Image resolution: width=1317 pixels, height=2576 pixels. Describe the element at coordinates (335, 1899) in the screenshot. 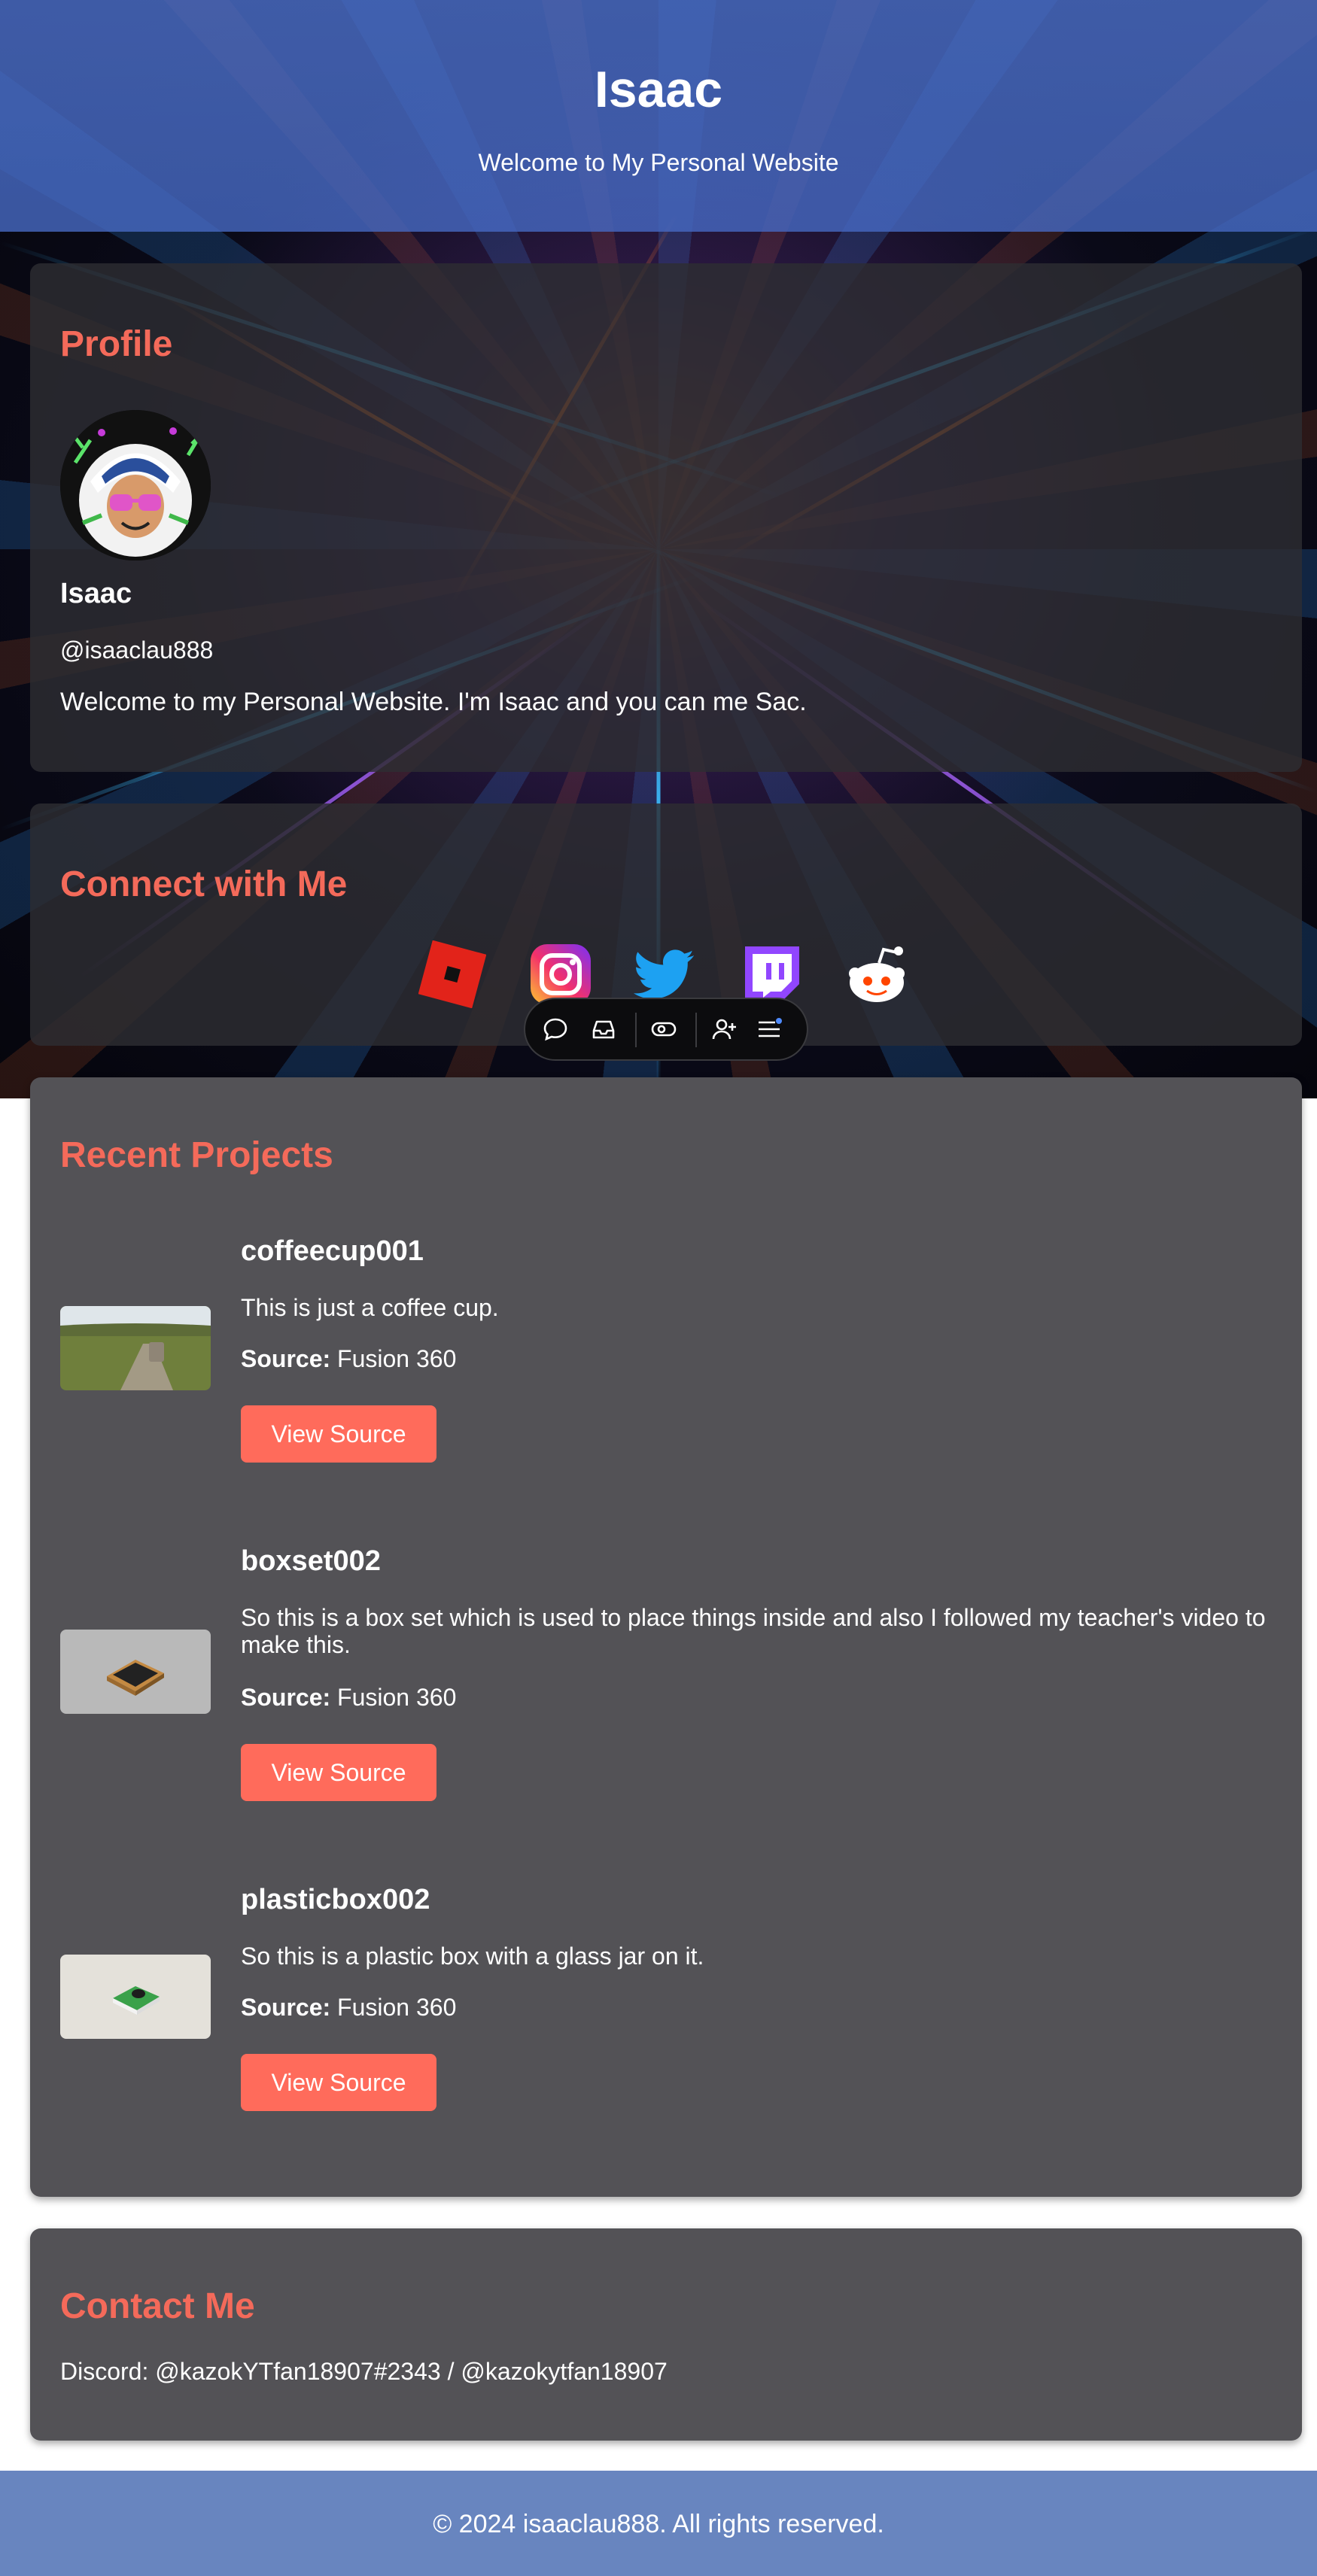

I see `project-title: plasticbox002` at that location.